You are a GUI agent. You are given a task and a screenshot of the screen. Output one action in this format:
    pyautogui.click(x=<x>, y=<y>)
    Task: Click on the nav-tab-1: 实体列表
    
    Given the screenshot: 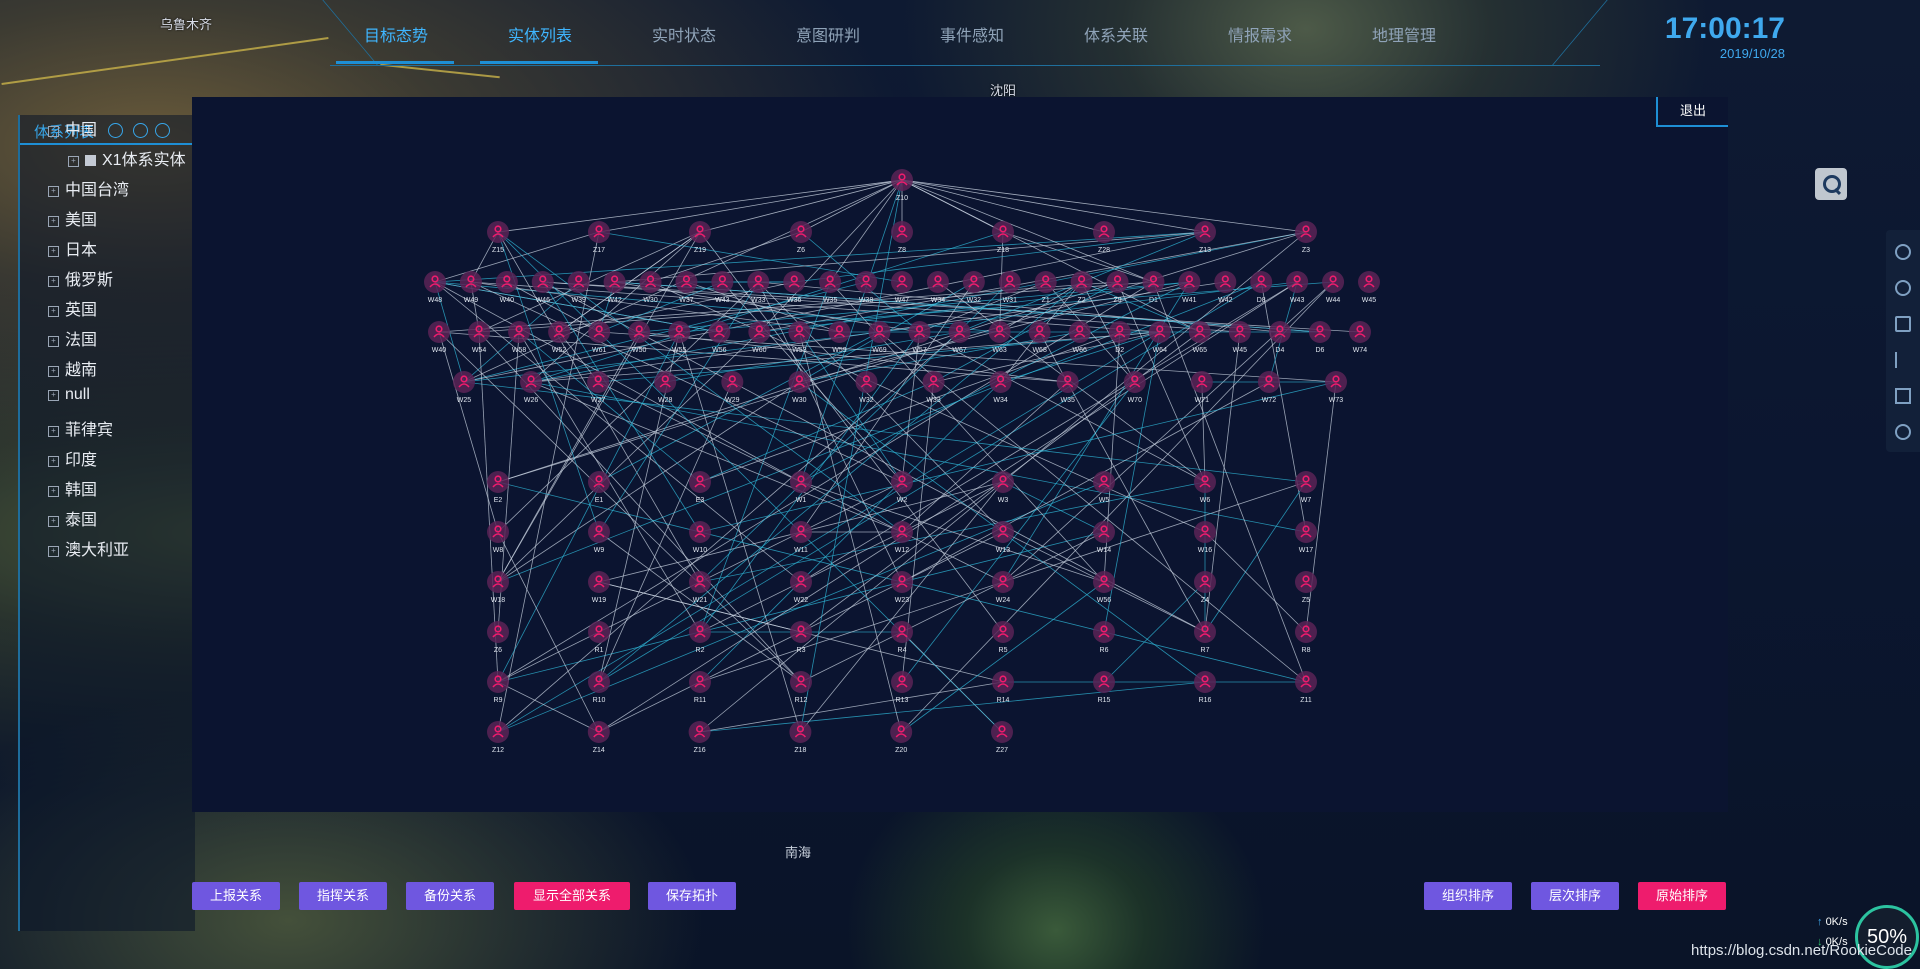 What is the action you would take?
    pyautogui.click(x=540, y=34)
    